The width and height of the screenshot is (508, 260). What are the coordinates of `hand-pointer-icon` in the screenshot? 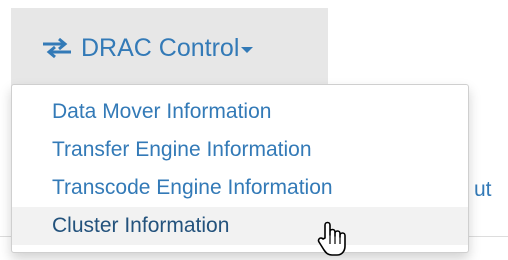 It's located at (331, 238).